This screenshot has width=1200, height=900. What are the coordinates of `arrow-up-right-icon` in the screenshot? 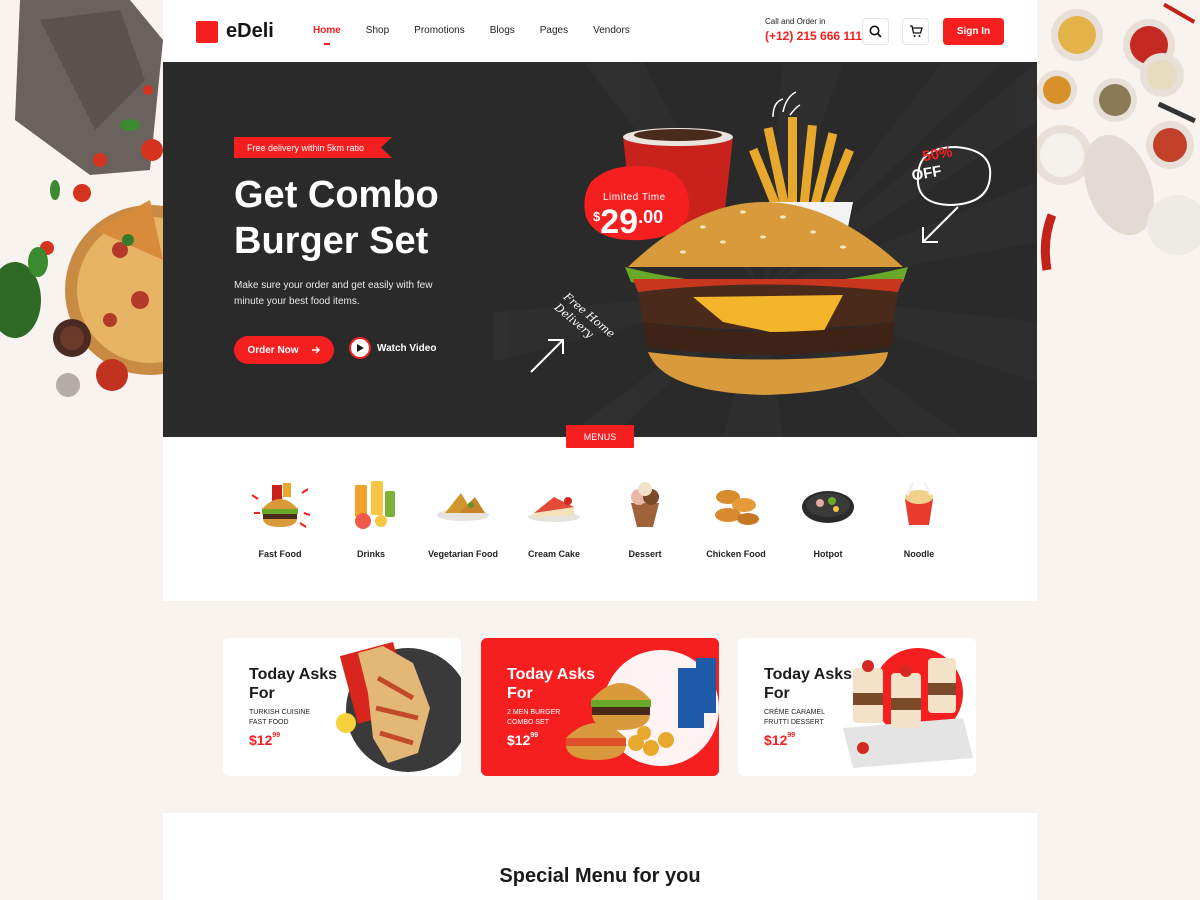 It's located at (547, 356).